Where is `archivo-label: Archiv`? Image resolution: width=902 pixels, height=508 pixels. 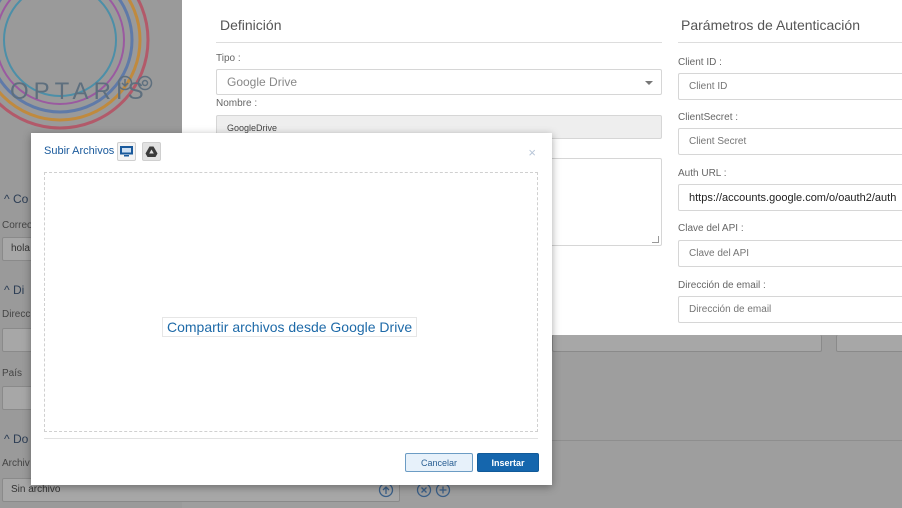 archivo-label: Archiv is located at coordinates (16, 463).